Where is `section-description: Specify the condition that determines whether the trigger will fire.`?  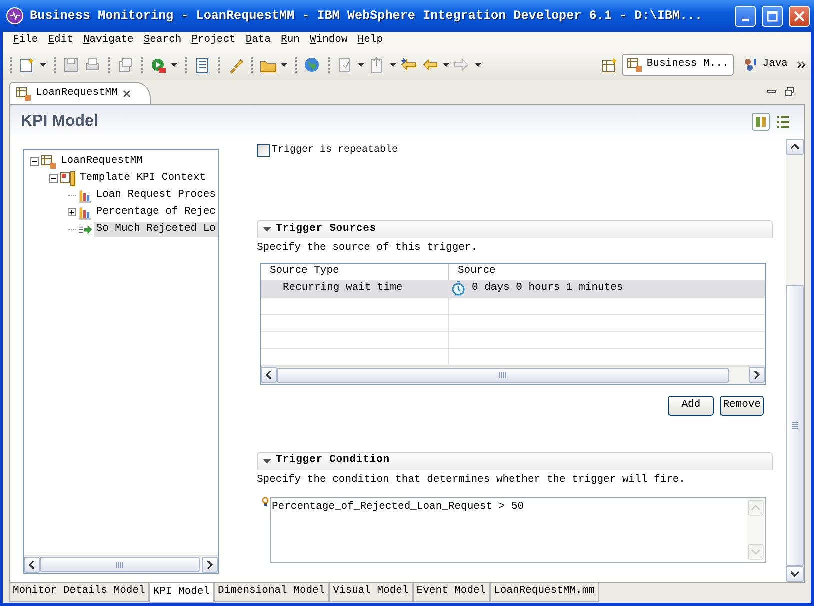
section-description: Specify the condition that determines whether the trigger will fire. is located at coordinates (471, 480).